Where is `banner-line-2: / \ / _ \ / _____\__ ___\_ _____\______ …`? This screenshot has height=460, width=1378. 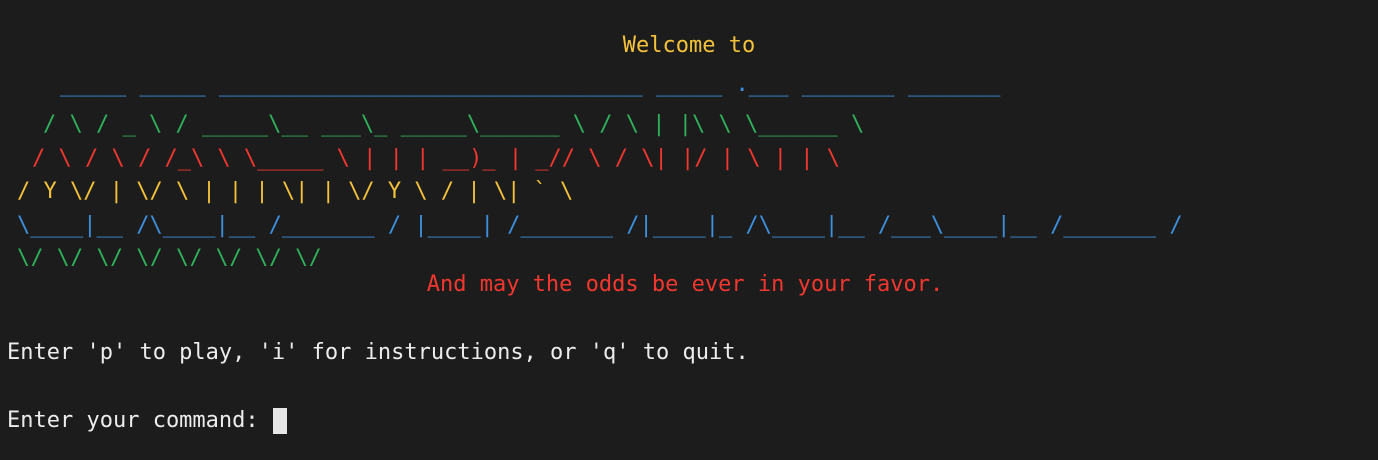 banner-line-2: / \ / _ \ / _____\__ ___\_ _____\______ … is located at coordinates (453, 124).